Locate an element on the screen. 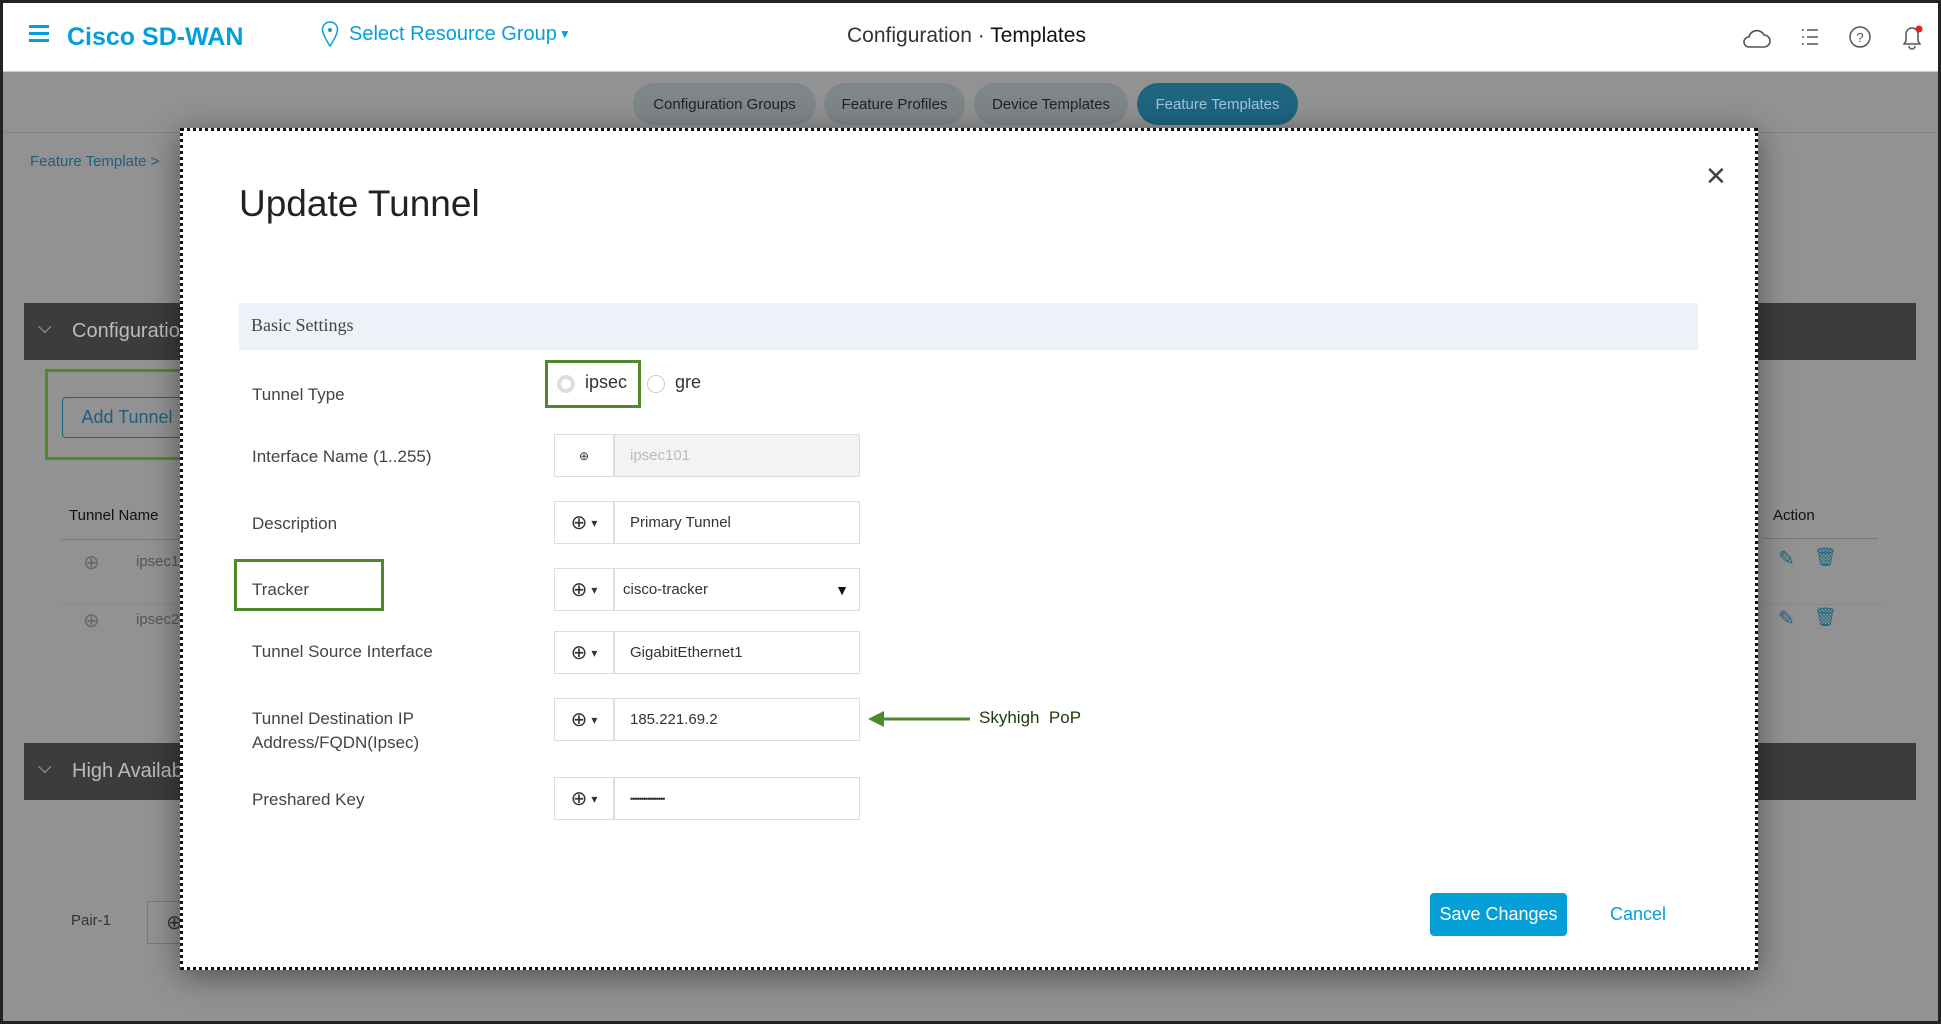 The width and height of the screenshot is (1941, 1024). interface-name-label: Interface Name (1..255) is located at coordinates (342, 456).